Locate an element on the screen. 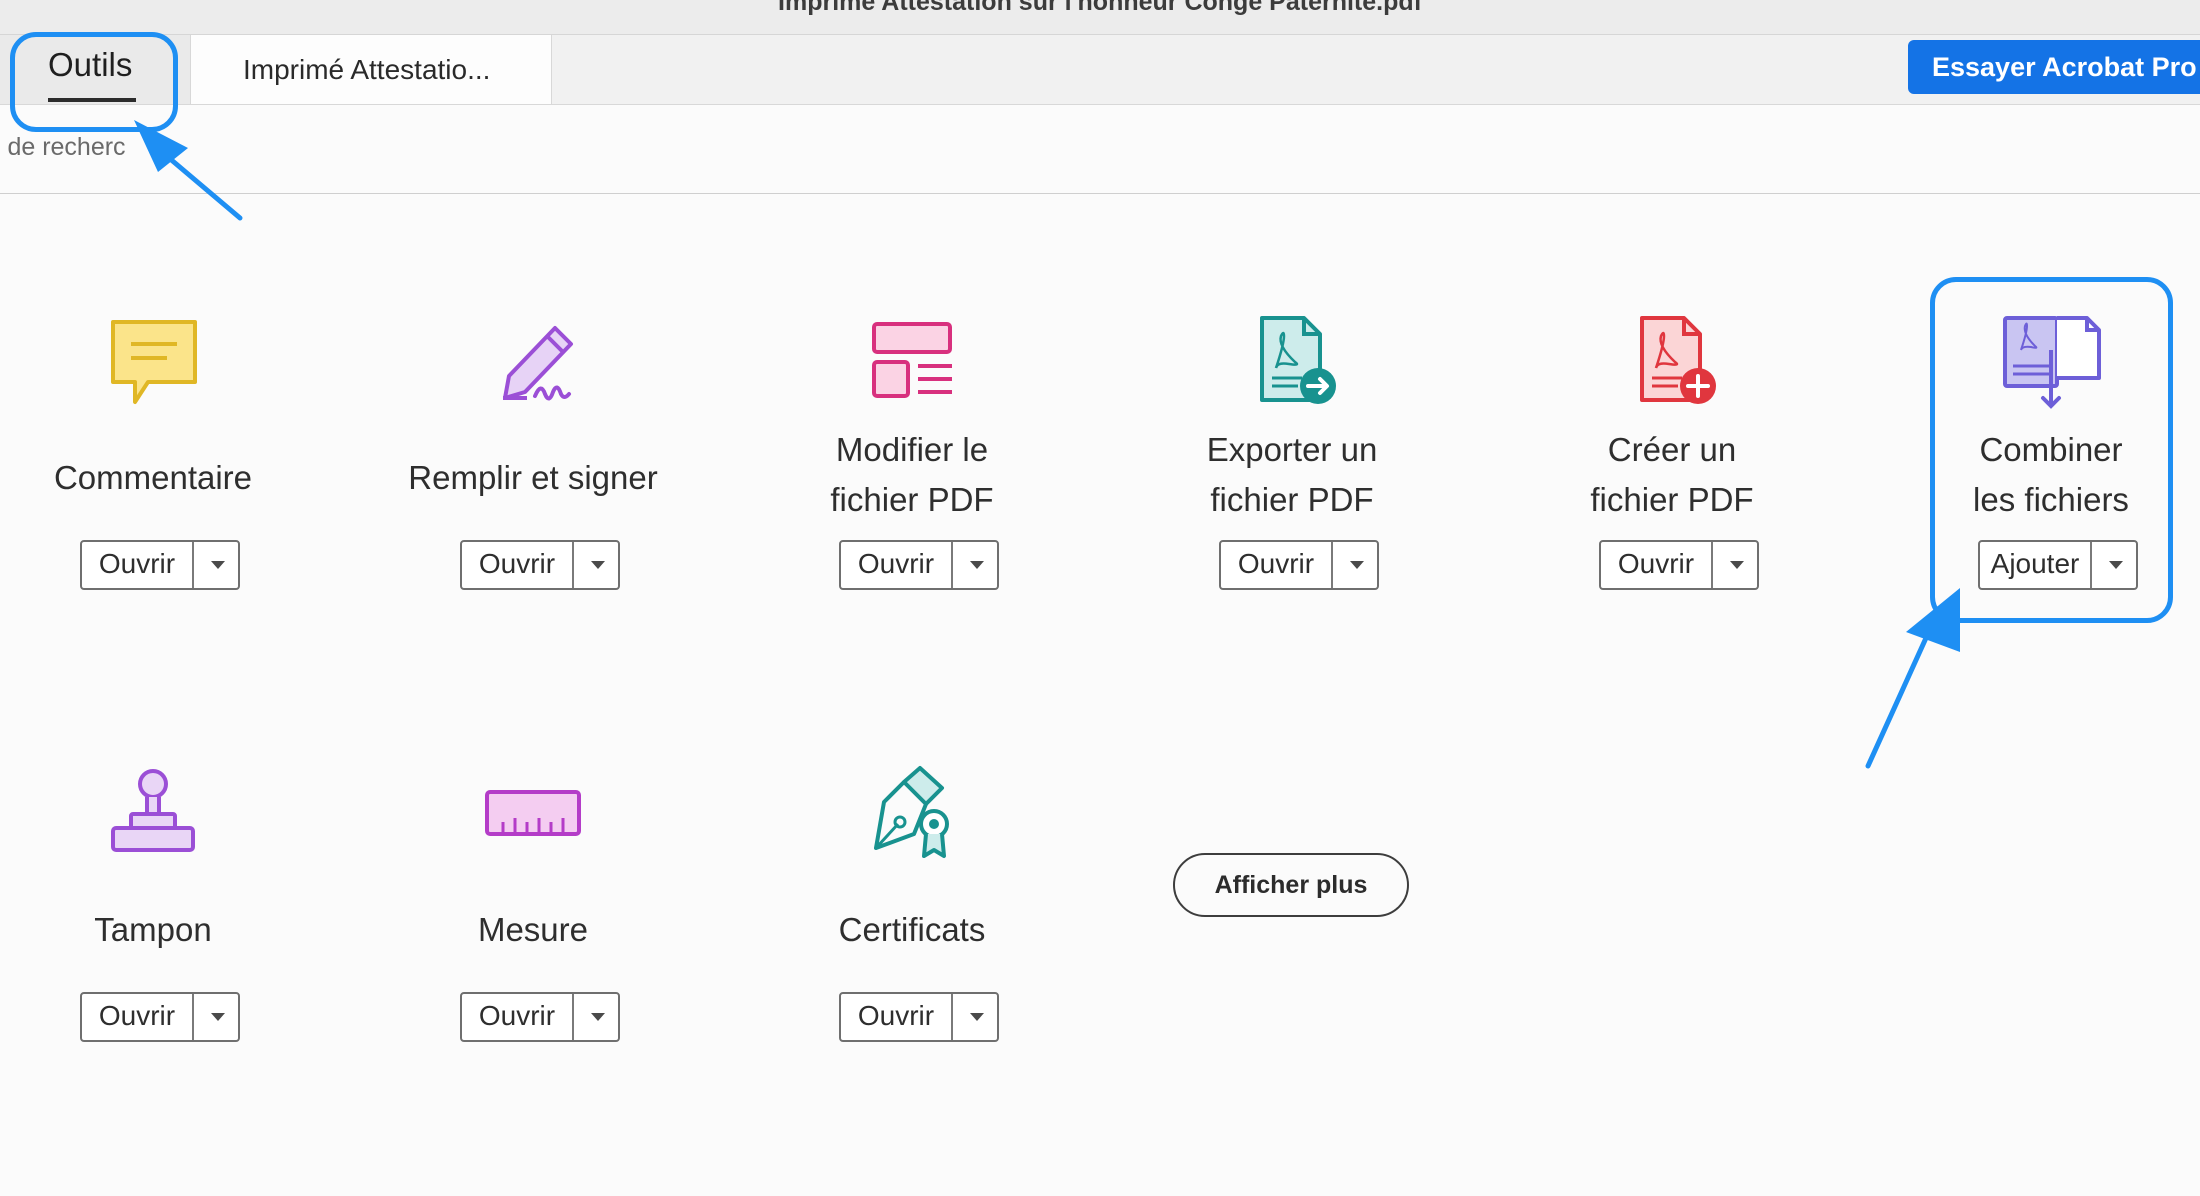 Image resolution: width=2200 pixels, height=1196 pixels. tool-comment-name: Commentaire is located at coordinates (153, 477).